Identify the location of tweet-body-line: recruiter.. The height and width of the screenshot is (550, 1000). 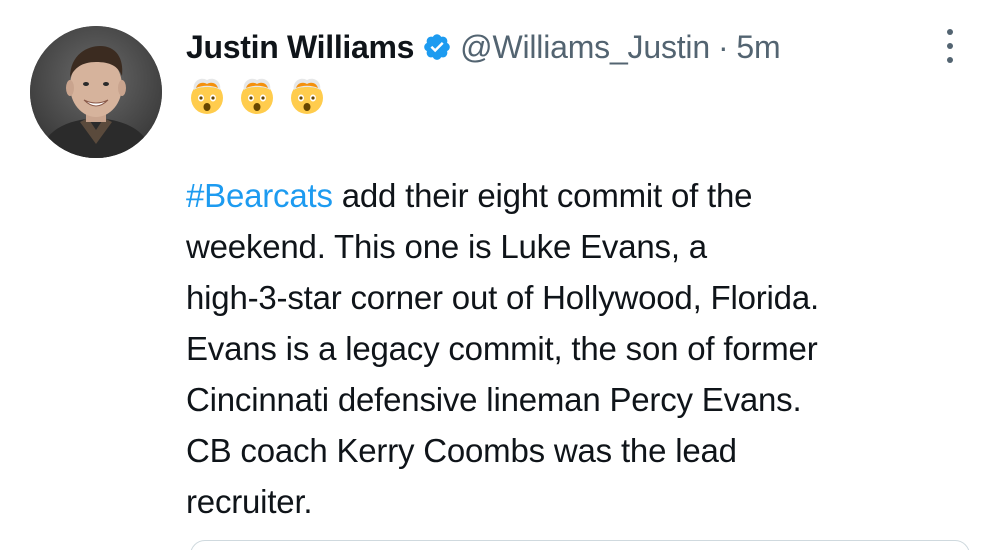
(249, 501).